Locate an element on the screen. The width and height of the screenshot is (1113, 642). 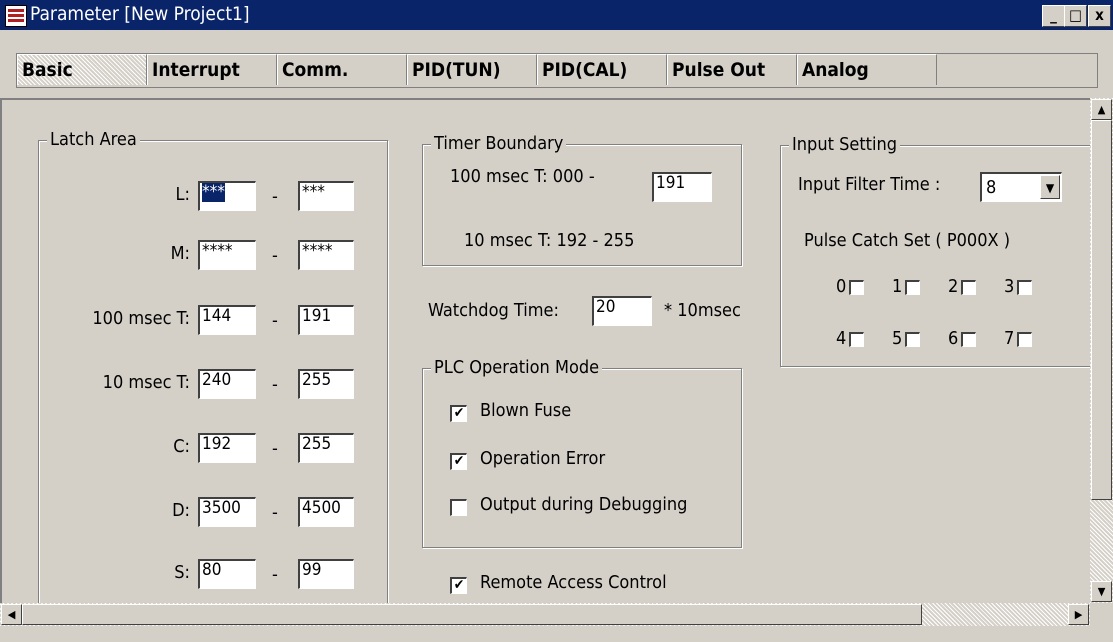
latch-row-label: 10 msec T: is located at coordinates (146, 382).